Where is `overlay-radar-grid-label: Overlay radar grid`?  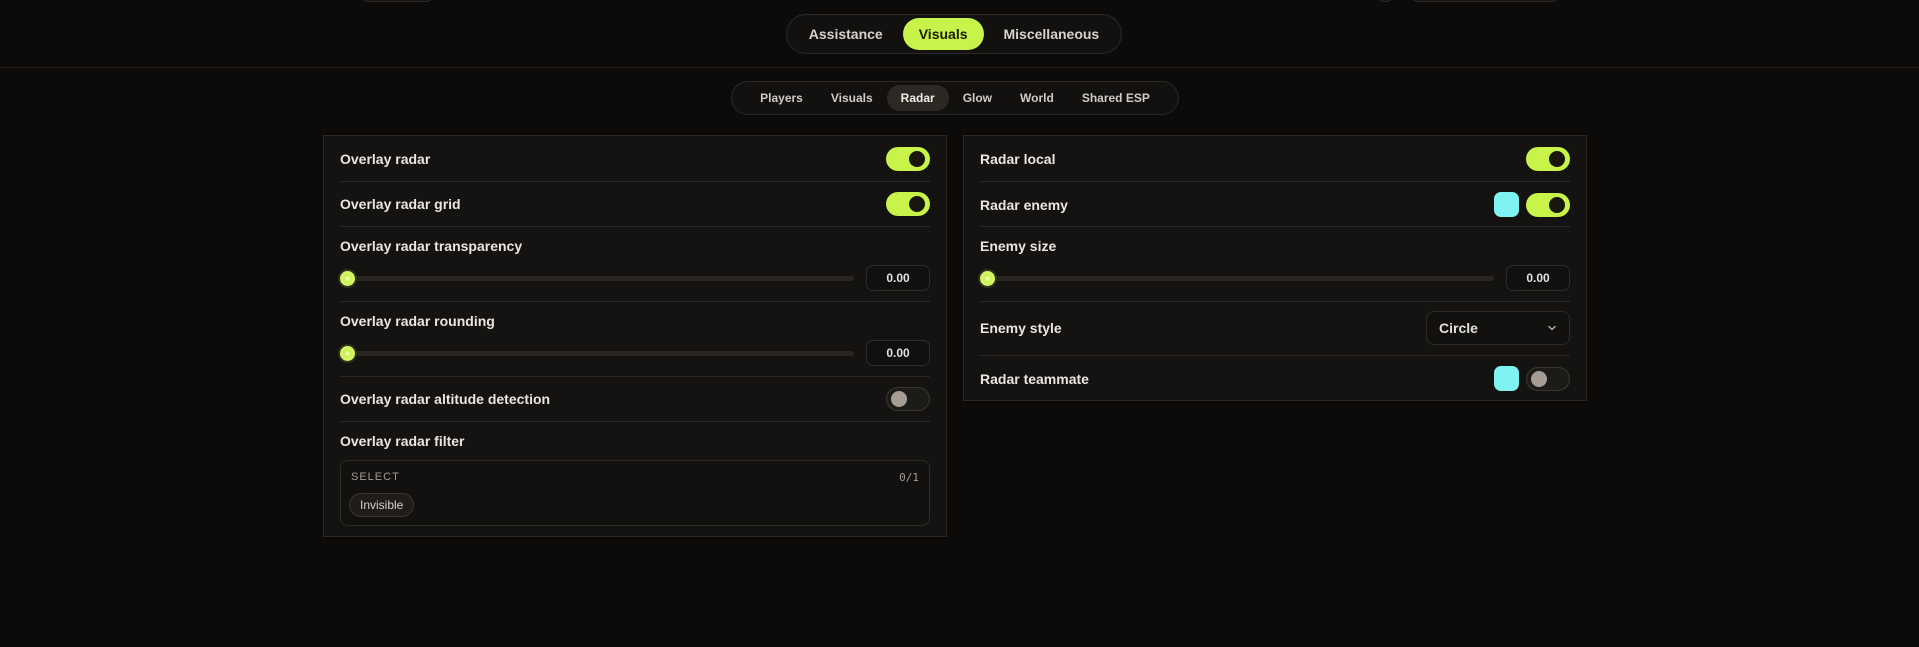
overlay-radar-grid-label: Overlay radar grid is located at coordinates (400, 204).